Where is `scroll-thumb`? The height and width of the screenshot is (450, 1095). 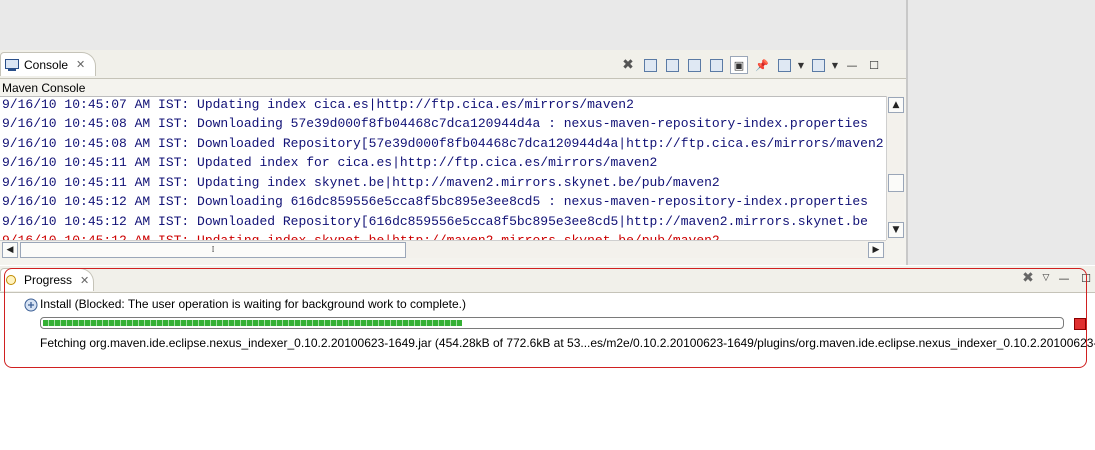
scroll-thumb is located at coordinates (896, 183).